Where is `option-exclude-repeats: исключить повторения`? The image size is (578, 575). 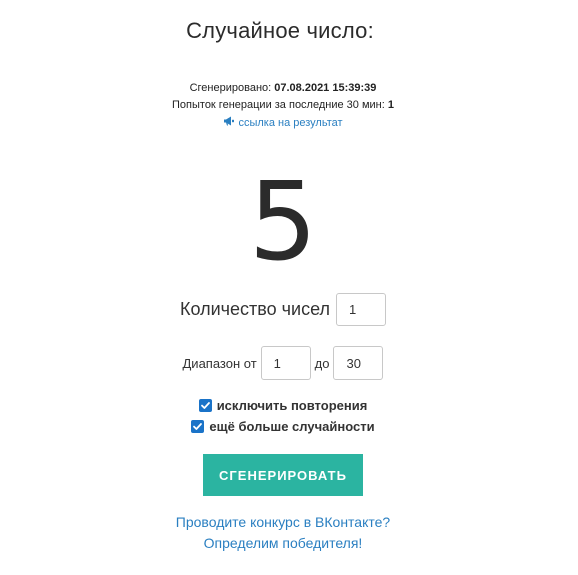
option-exclude-repeats: исключить повторения is located at coordinates (283, 405).